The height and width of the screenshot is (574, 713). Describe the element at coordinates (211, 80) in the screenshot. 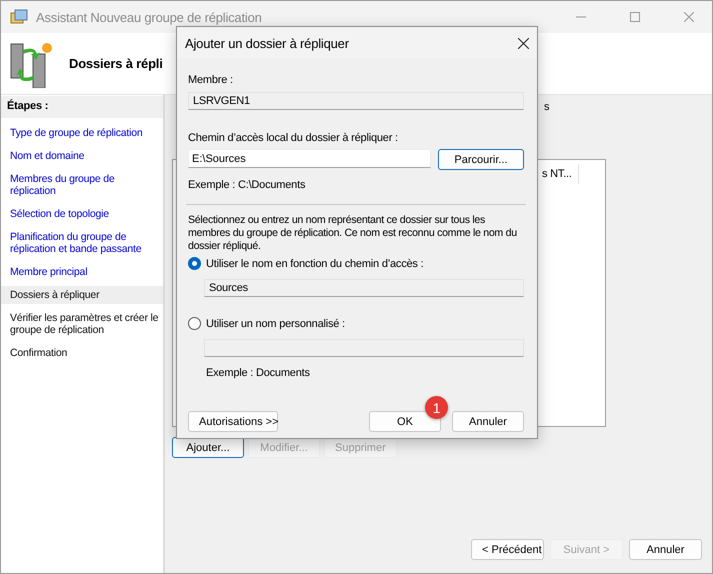

I see `member-label: Membre :` at that location.